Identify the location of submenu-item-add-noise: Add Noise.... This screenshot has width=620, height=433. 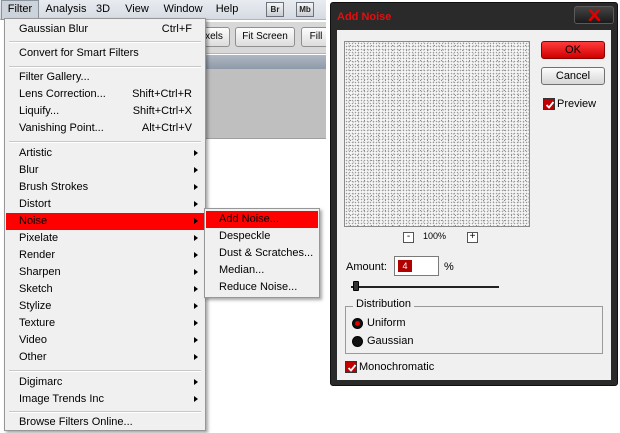
(262, 219).